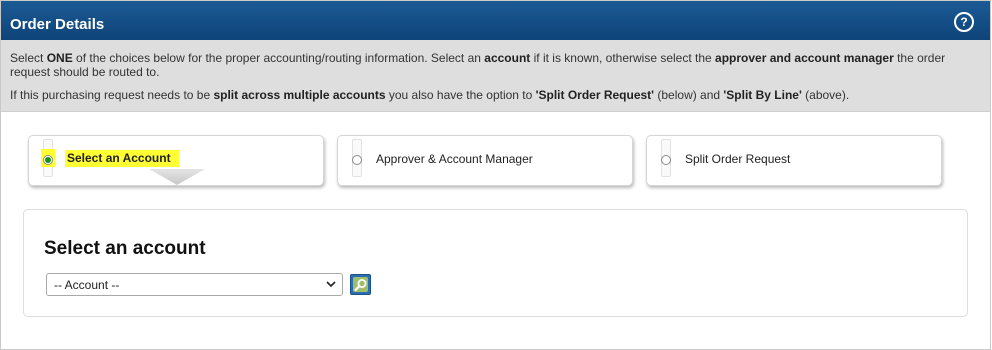 The height and width of the screenshot is (350, 992). Describe the element at coordinates (125, 248) in the screenshot. I see `section-title: Select an account` at that location.